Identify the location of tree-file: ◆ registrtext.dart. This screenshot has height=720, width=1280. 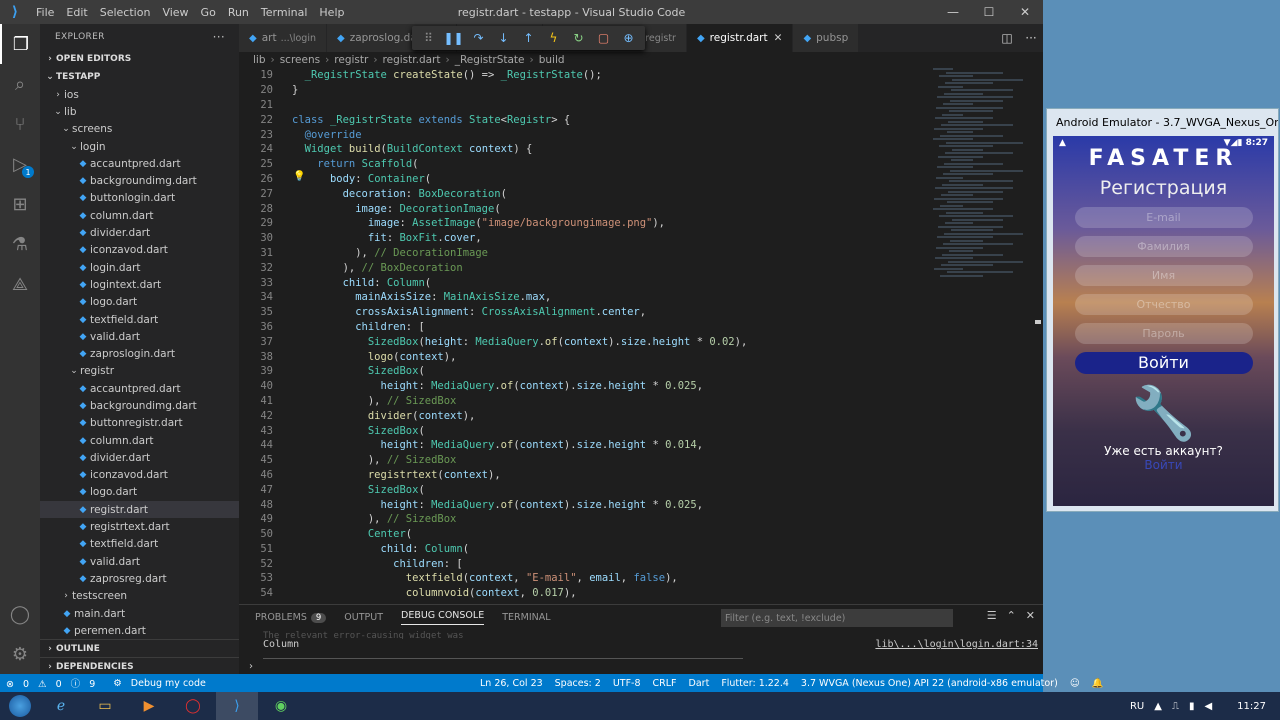
(139, 526).